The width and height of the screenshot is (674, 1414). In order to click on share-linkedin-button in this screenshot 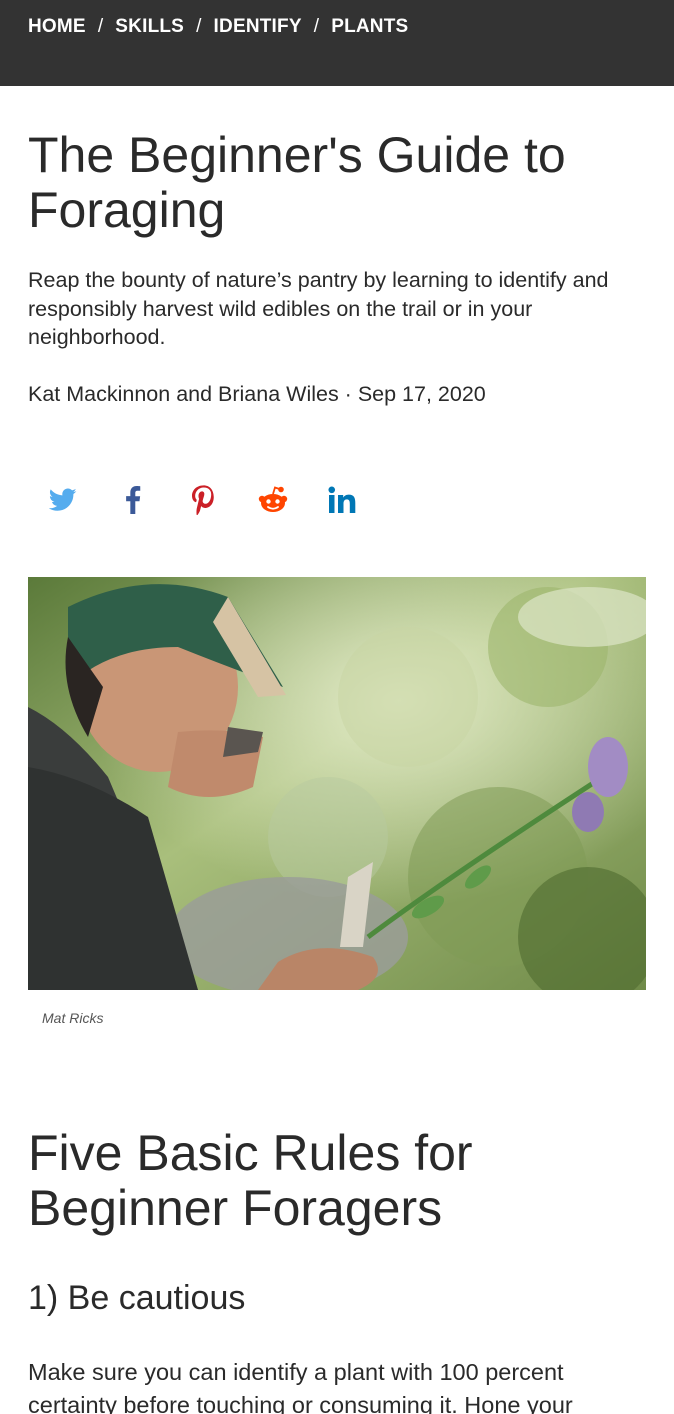, I will do `click(343, 500)`.